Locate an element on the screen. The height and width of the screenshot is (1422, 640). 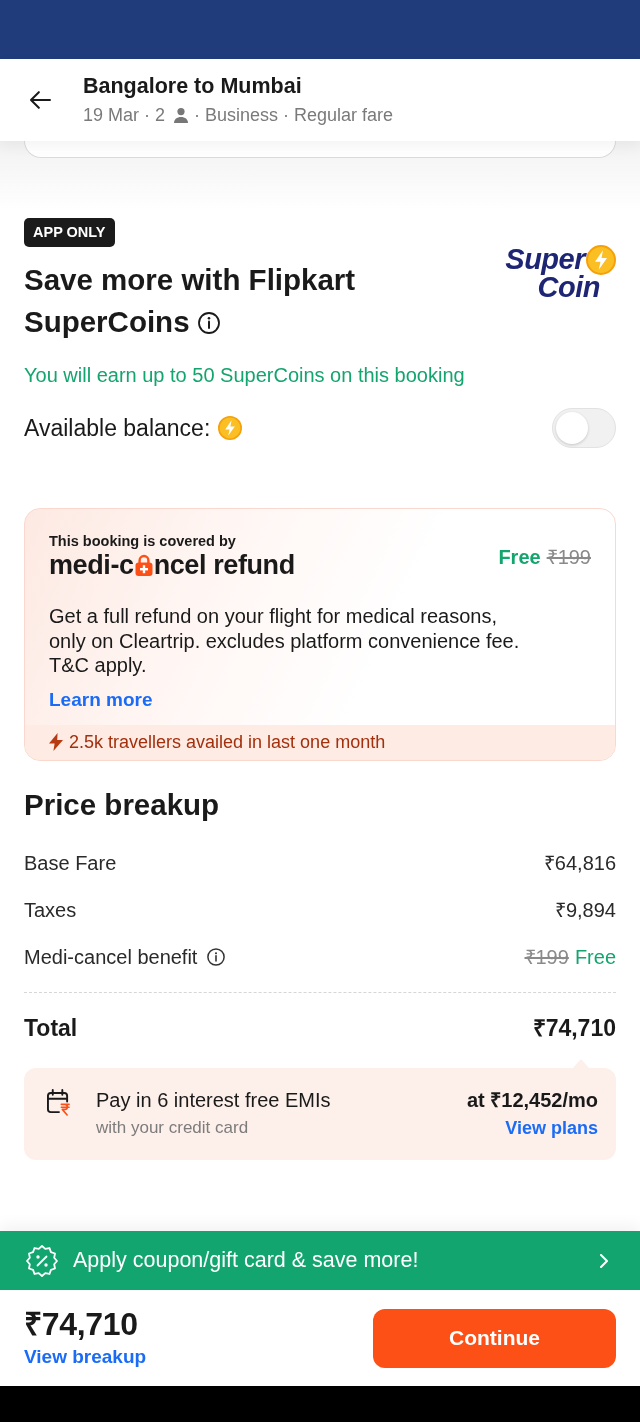
calendar-rupee-icon is located at coordinates (58, 1102).